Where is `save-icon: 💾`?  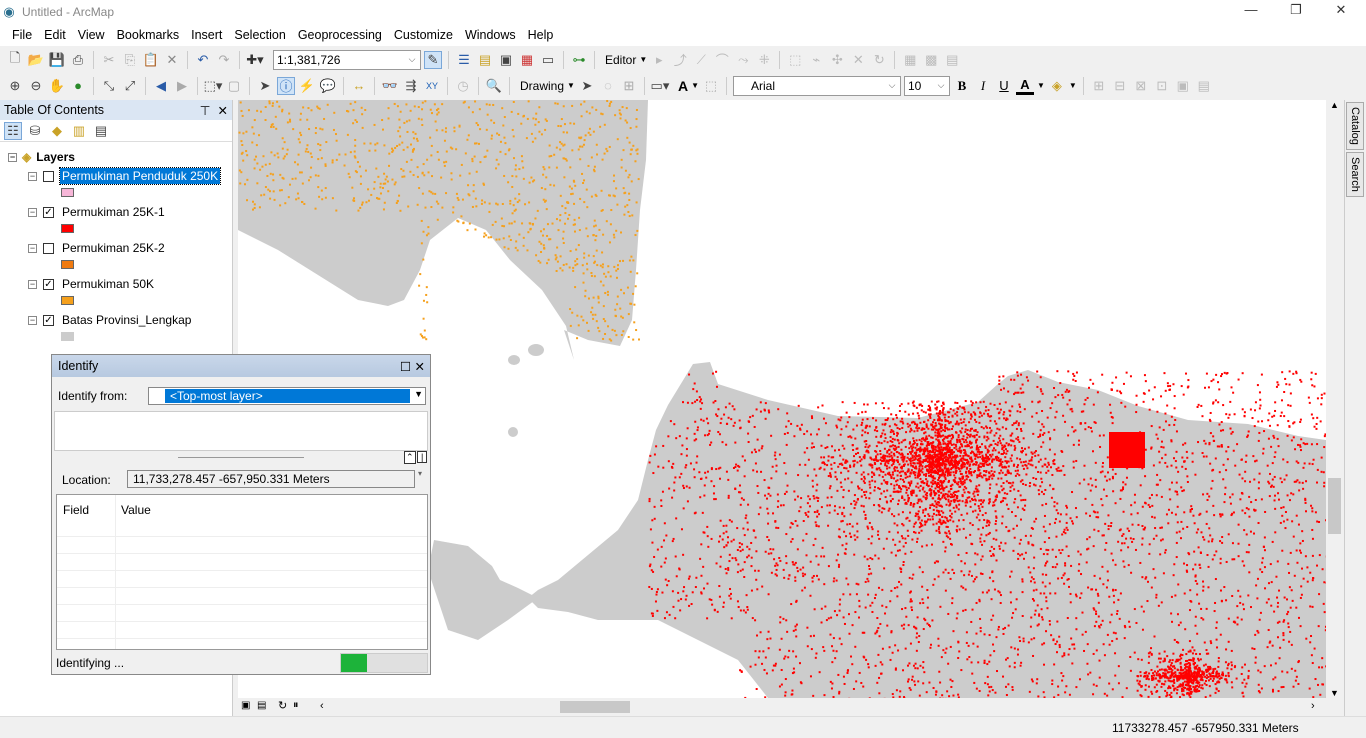
save-icon: 💾 is located at coordinates (57, 60).